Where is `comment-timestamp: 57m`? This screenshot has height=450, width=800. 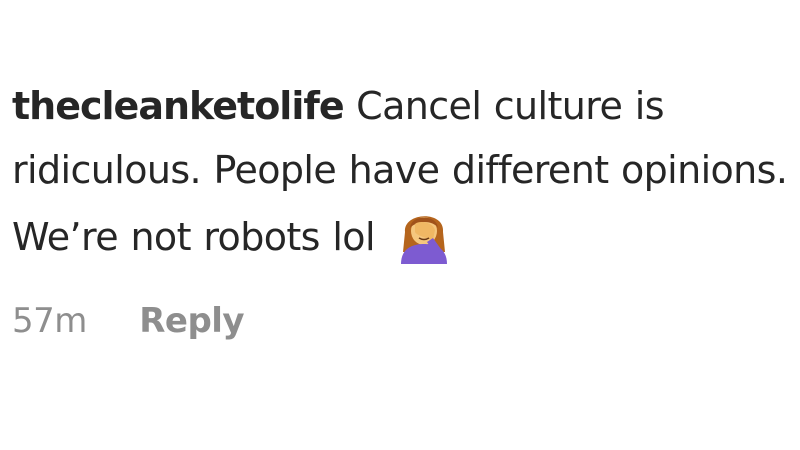 comment-timestamp: 57m is located at coordinates (49, 321).